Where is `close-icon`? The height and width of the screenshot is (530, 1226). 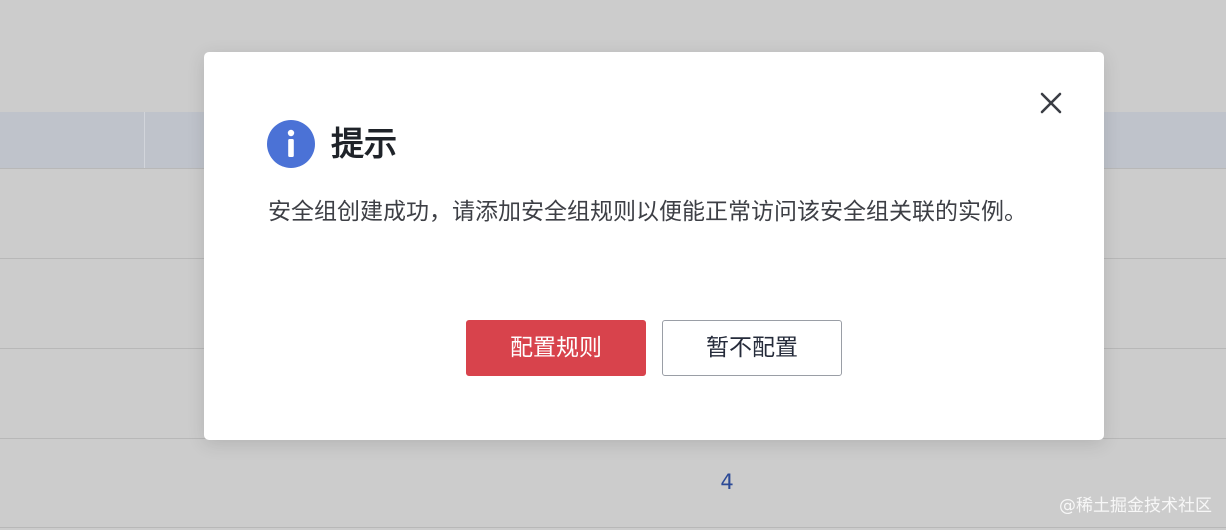
close-icon is located at coordinates (1051, 103).